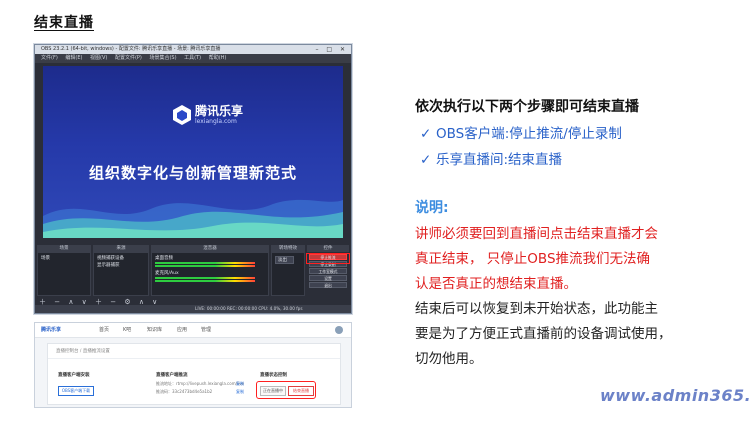 The image size is (750, 422). I want to click on note-line: 切勿他用。, so click(449, 359).